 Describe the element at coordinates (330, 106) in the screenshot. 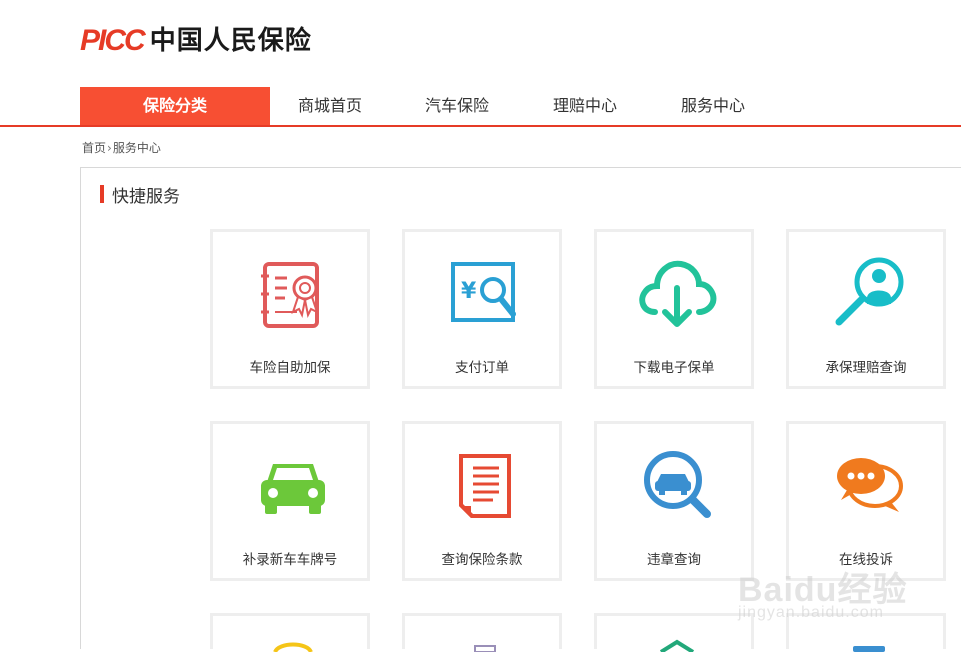

I see `nav-item-mall-home: 商城首页` at that location.